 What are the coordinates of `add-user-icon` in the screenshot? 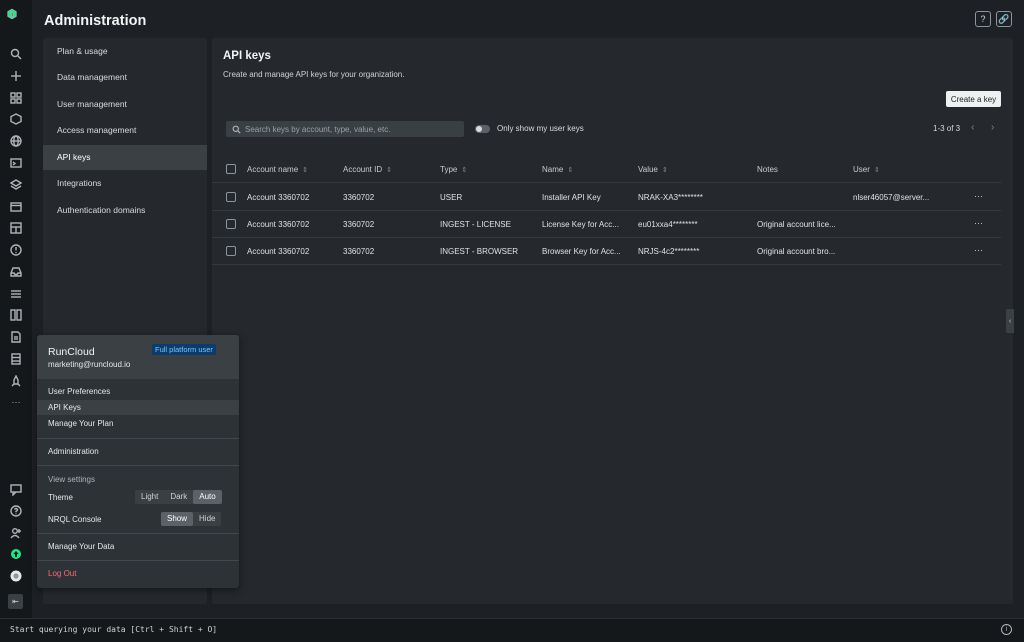 It's located at (16, 533).